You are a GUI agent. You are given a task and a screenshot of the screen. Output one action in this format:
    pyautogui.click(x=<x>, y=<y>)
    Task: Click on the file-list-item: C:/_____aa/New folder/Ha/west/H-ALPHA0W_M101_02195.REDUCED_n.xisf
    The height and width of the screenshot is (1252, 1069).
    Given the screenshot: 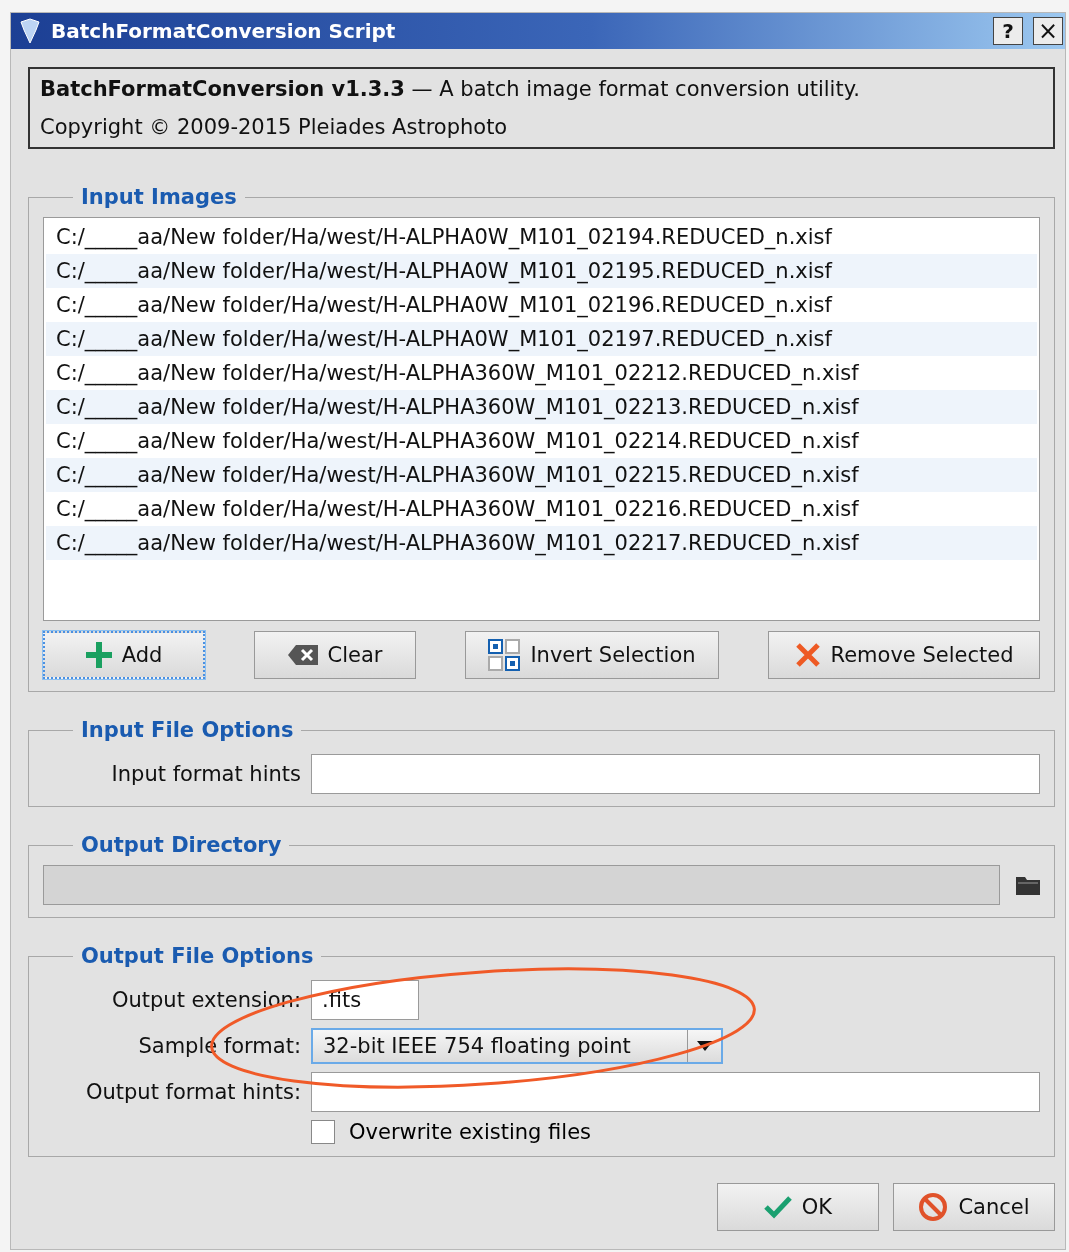 What is the action you would take?
    pyautogui.click(x=541, y=271)
    